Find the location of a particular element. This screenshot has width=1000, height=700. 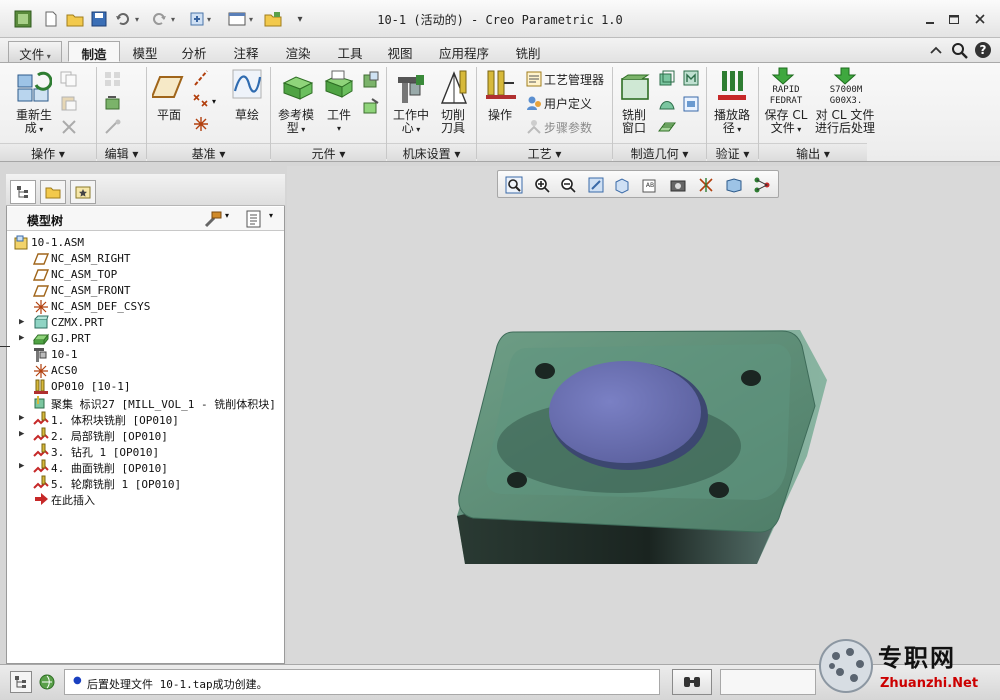

tab-model: 模型 is located at coordinates (145, 51).